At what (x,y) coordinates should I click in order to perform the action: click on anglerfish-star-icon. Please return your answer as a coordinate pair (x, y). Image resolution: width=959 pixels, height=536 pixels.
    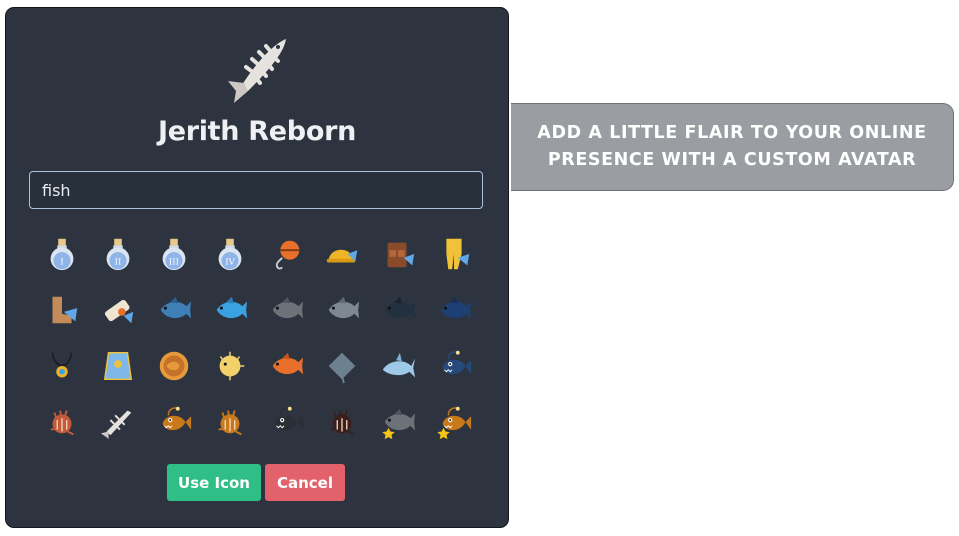
    Looking at the image, I should click on (454, 422).